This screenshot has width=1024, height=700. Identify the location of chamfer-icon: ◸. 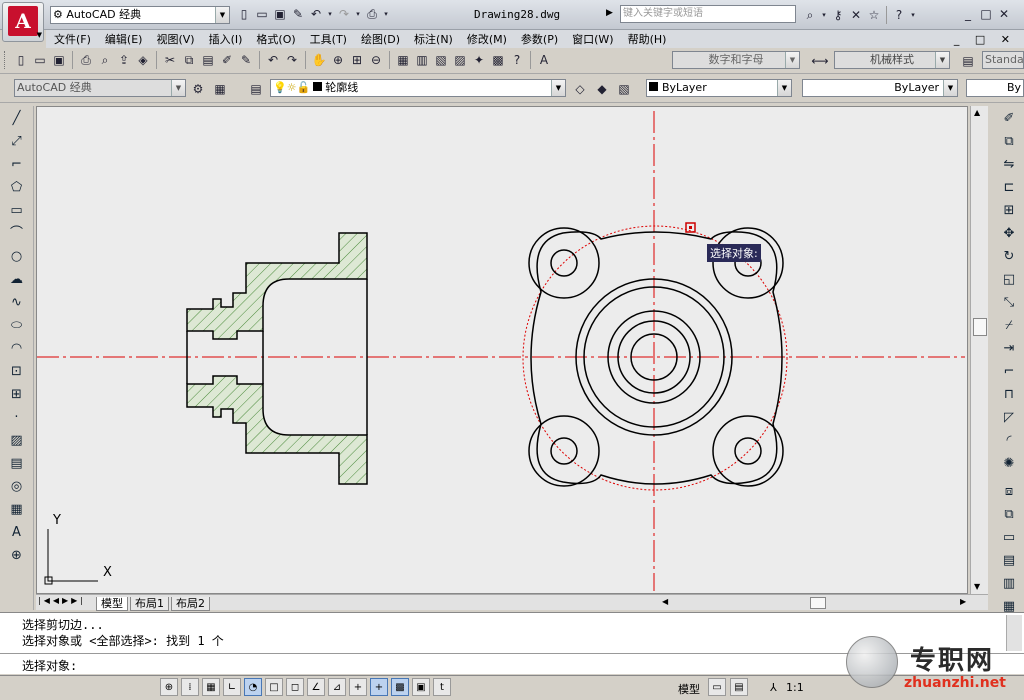
(1009, 418).